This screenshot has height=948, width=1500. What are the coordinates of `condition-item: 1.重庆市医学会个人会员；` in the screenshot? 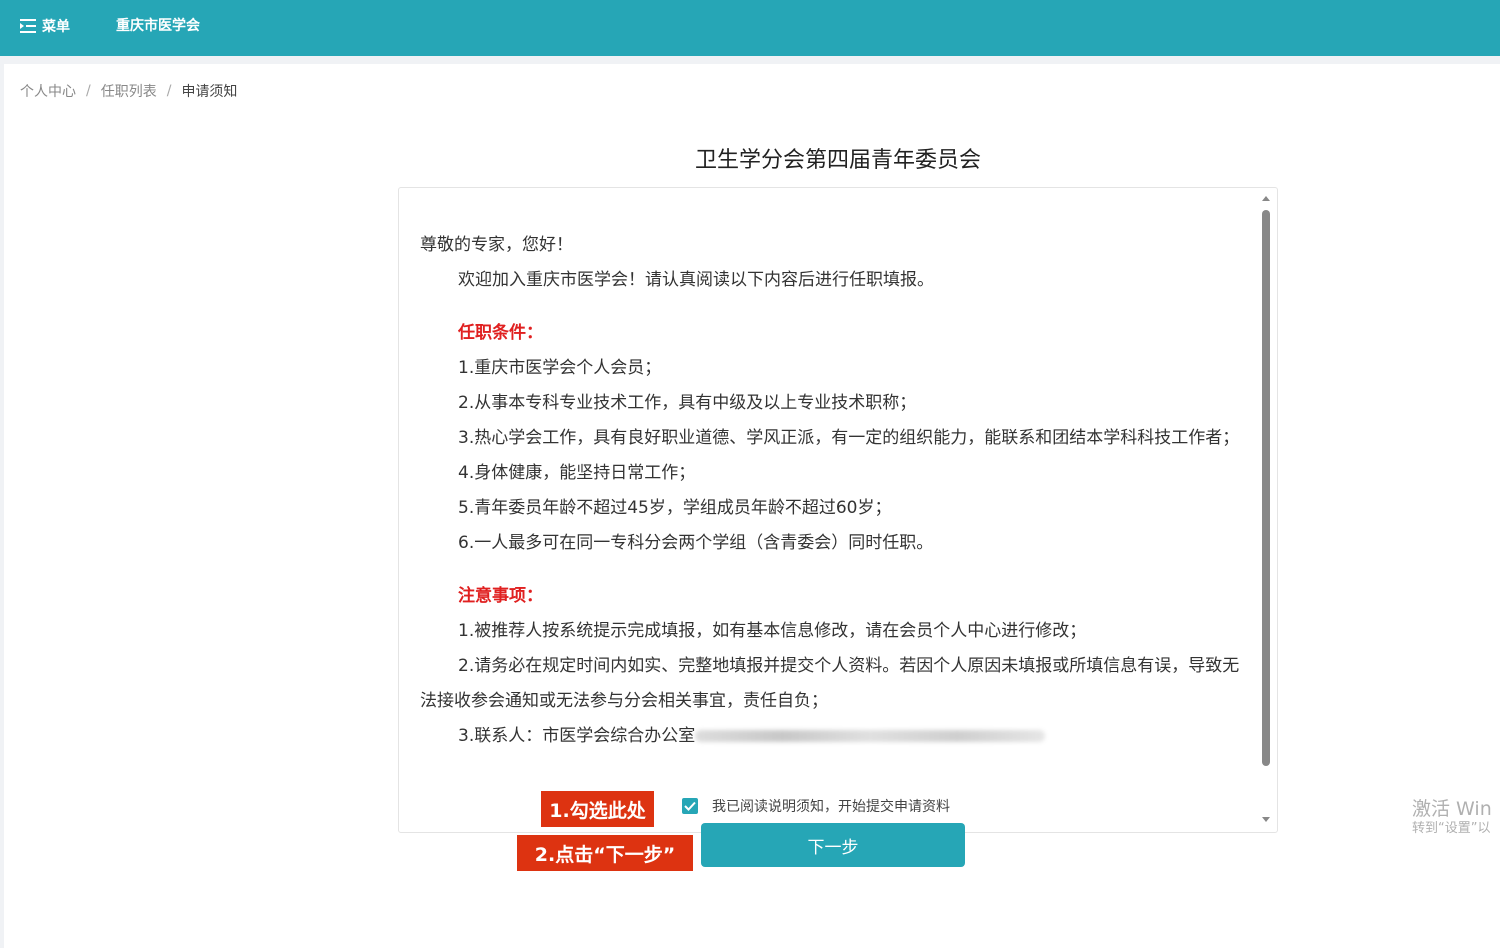 It's located at (560, 368).